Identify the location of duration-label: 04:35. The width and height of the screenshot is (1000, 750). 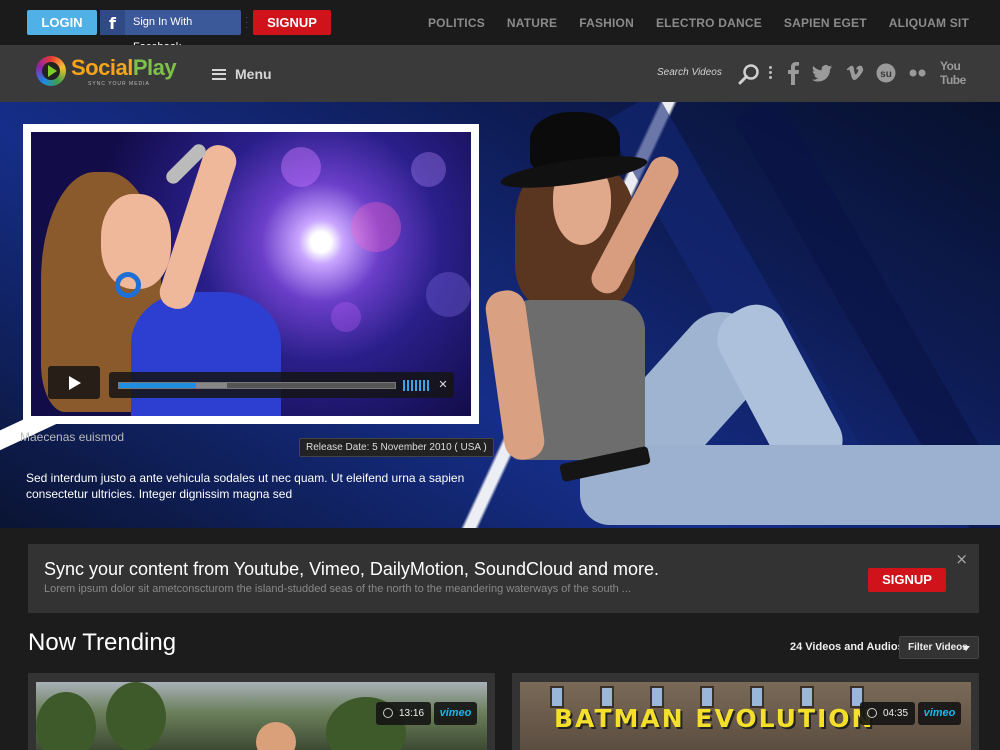
(896, 713).